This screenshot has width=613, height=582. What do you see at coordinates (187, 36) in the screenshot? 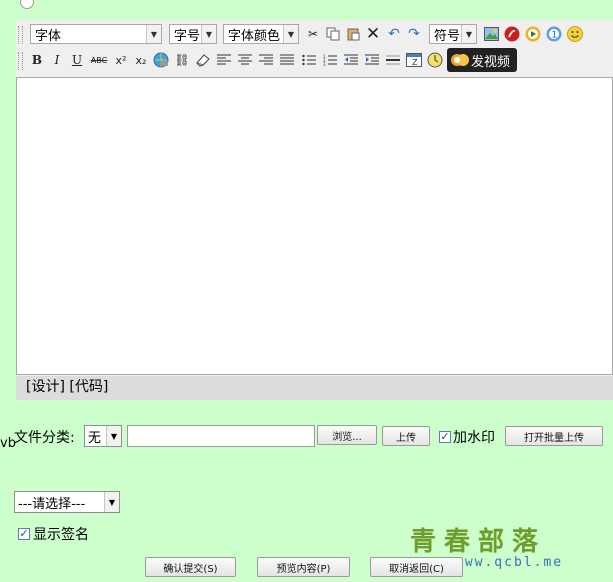
I see `font-size-value: 字号` at bounding box center [187, 36].